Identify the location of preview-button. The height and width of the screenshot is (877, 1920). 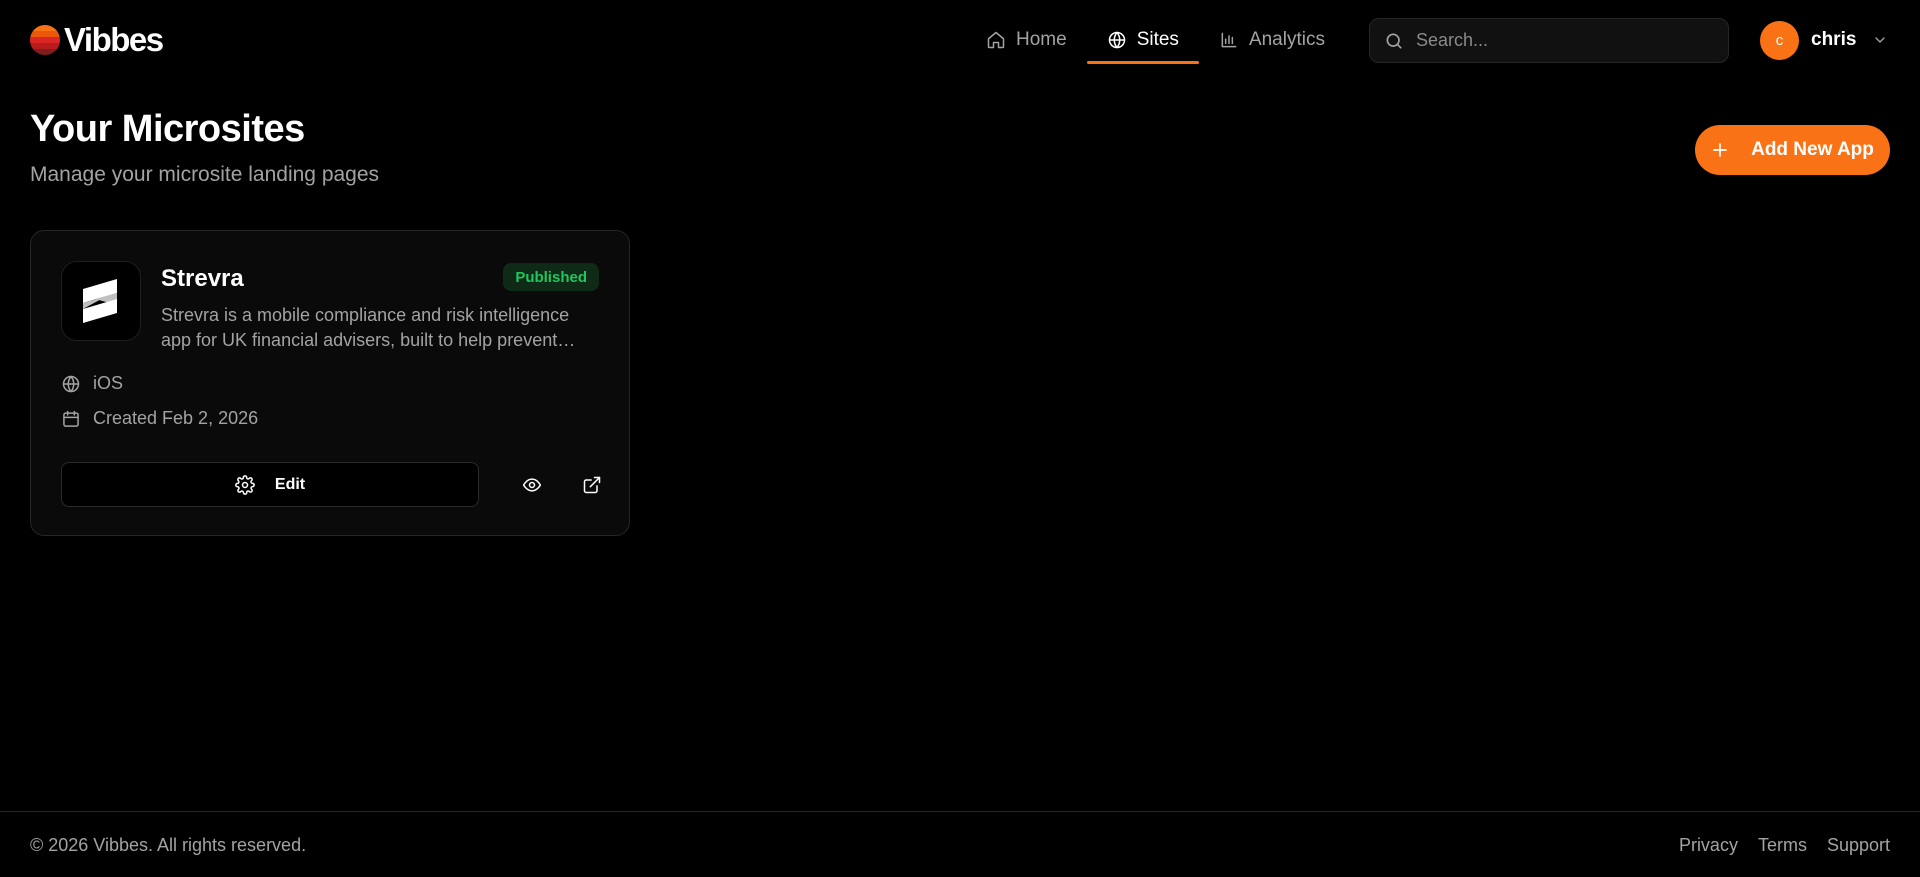
(532, 485).